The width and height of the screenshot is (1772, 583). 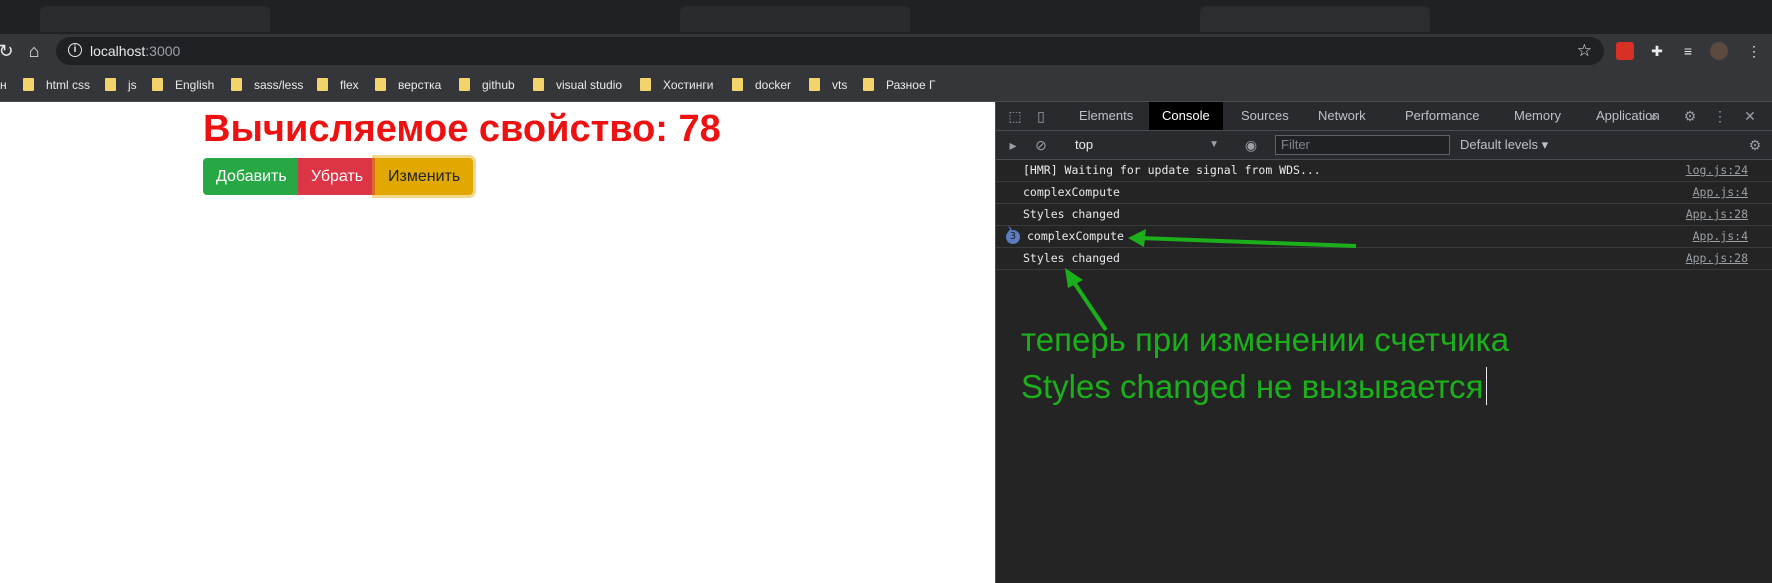 I want to click on bookmark-item: sass/less, so click(x=267, y=85).